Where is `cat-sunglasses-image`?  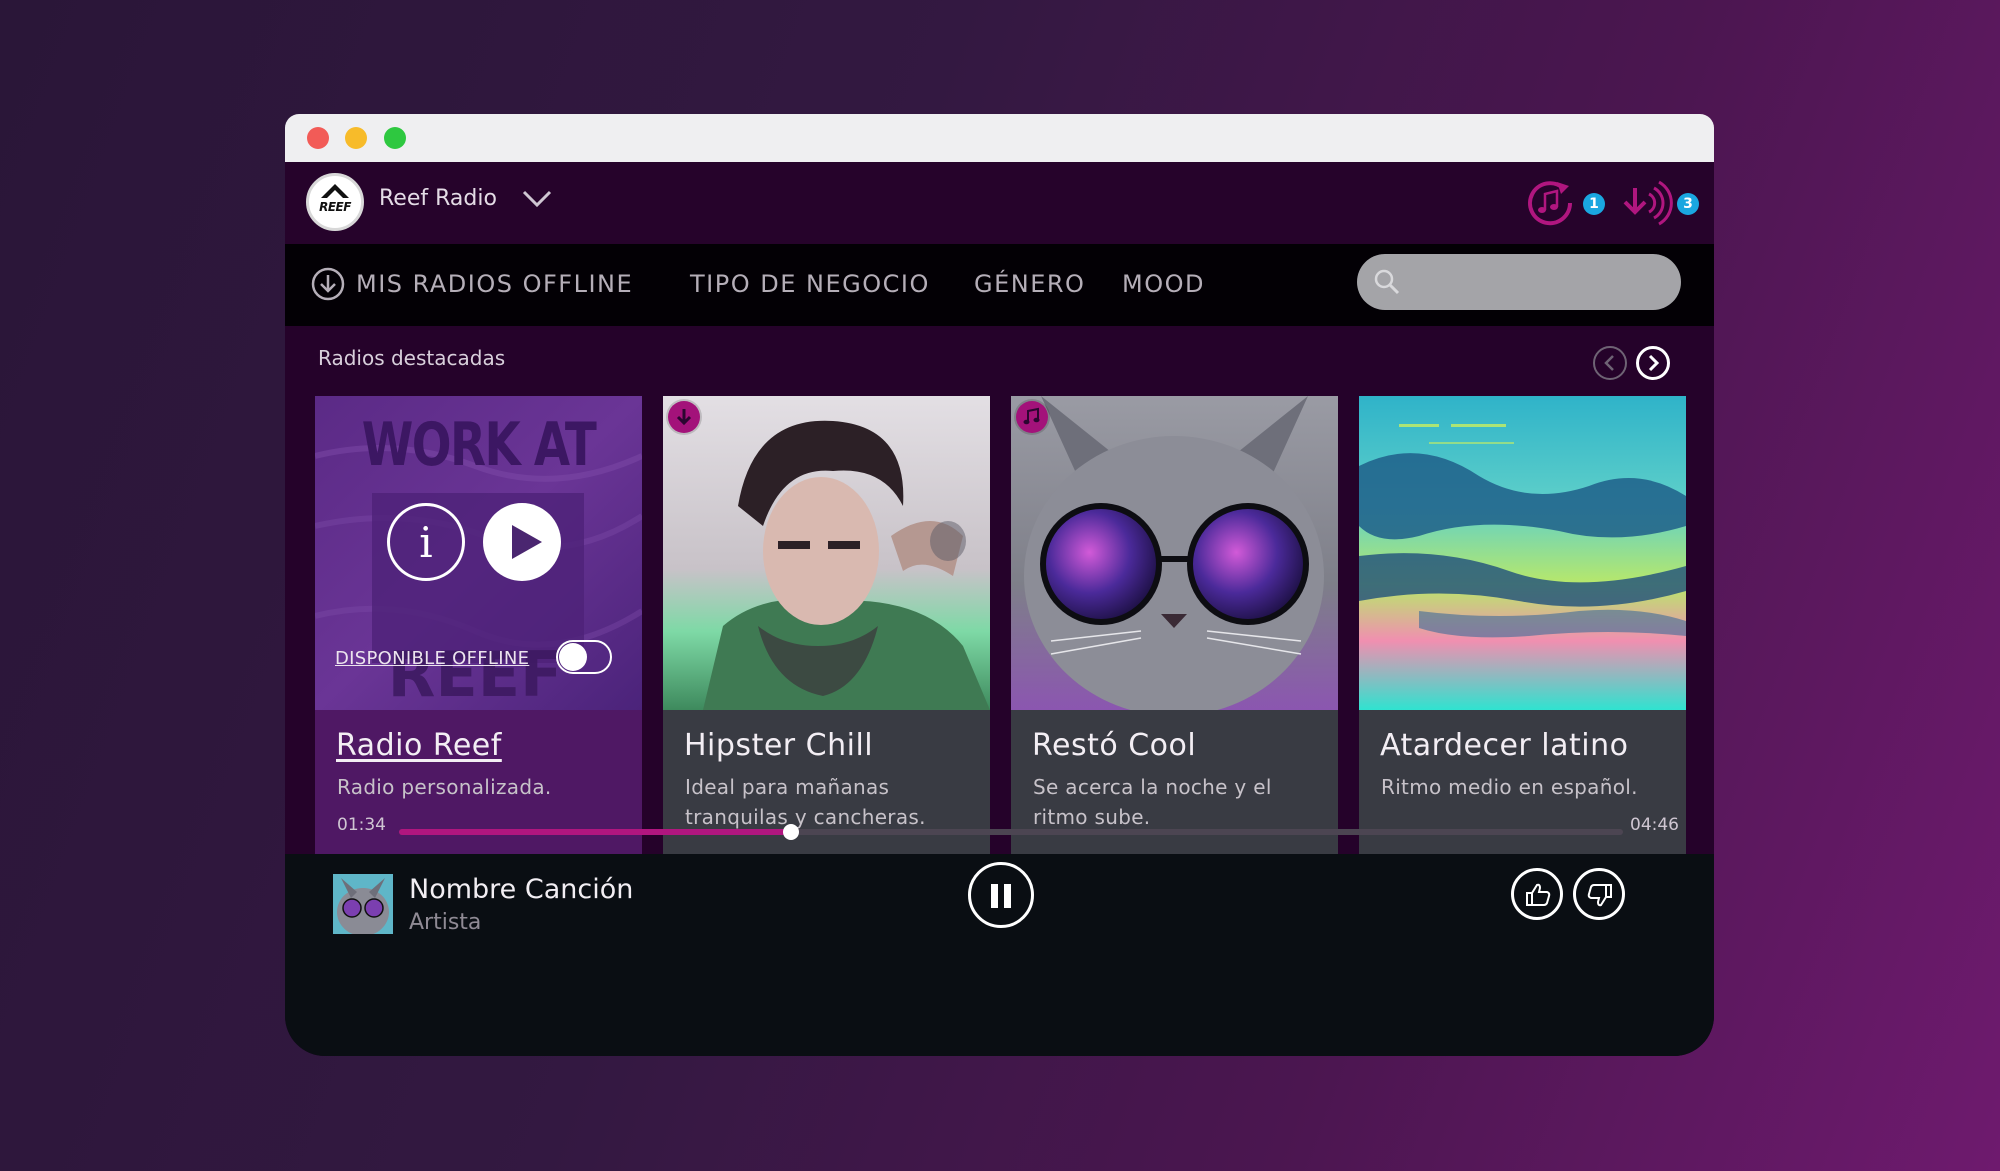
cat-sunglasses-image is located at coordinates (1174, 553).